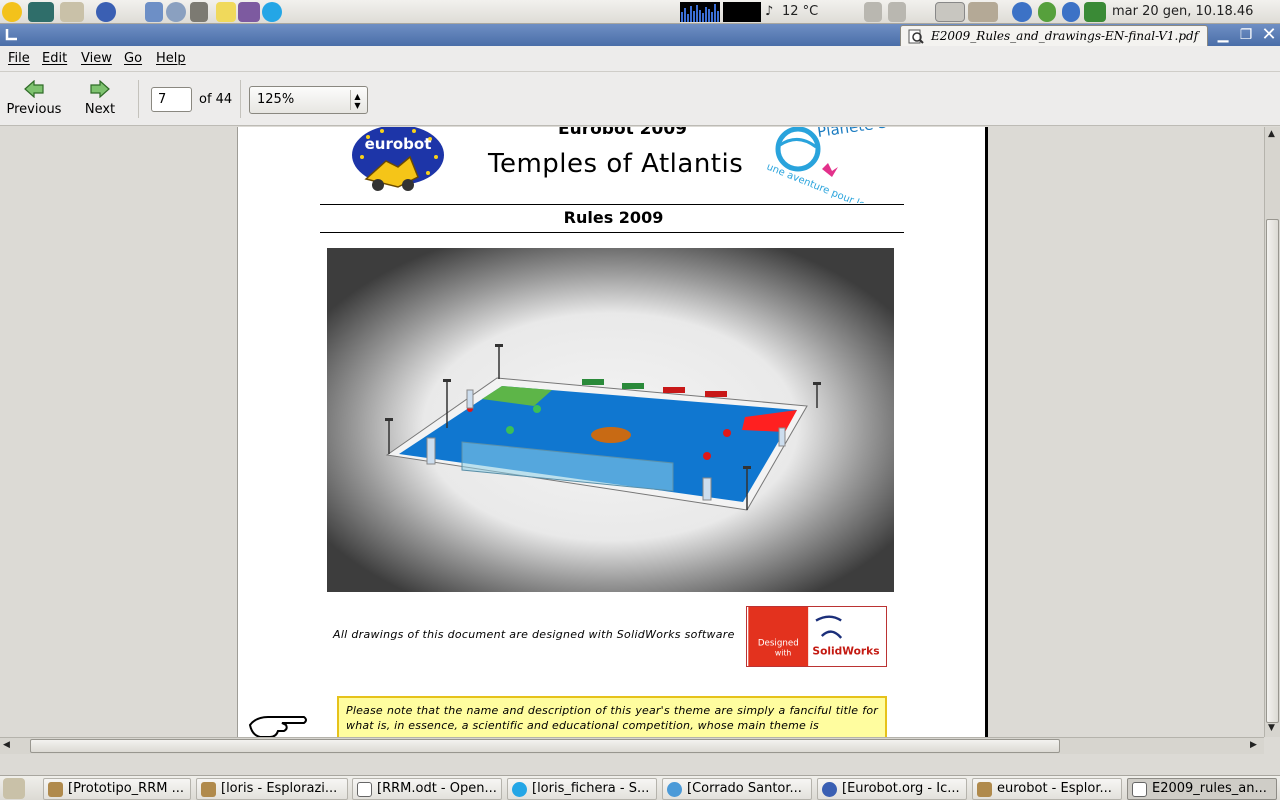 Image resolution: width=1280 pixels, height=800 pixels. I want to click on scroll-left-icon: ◀, so click(6, 745).